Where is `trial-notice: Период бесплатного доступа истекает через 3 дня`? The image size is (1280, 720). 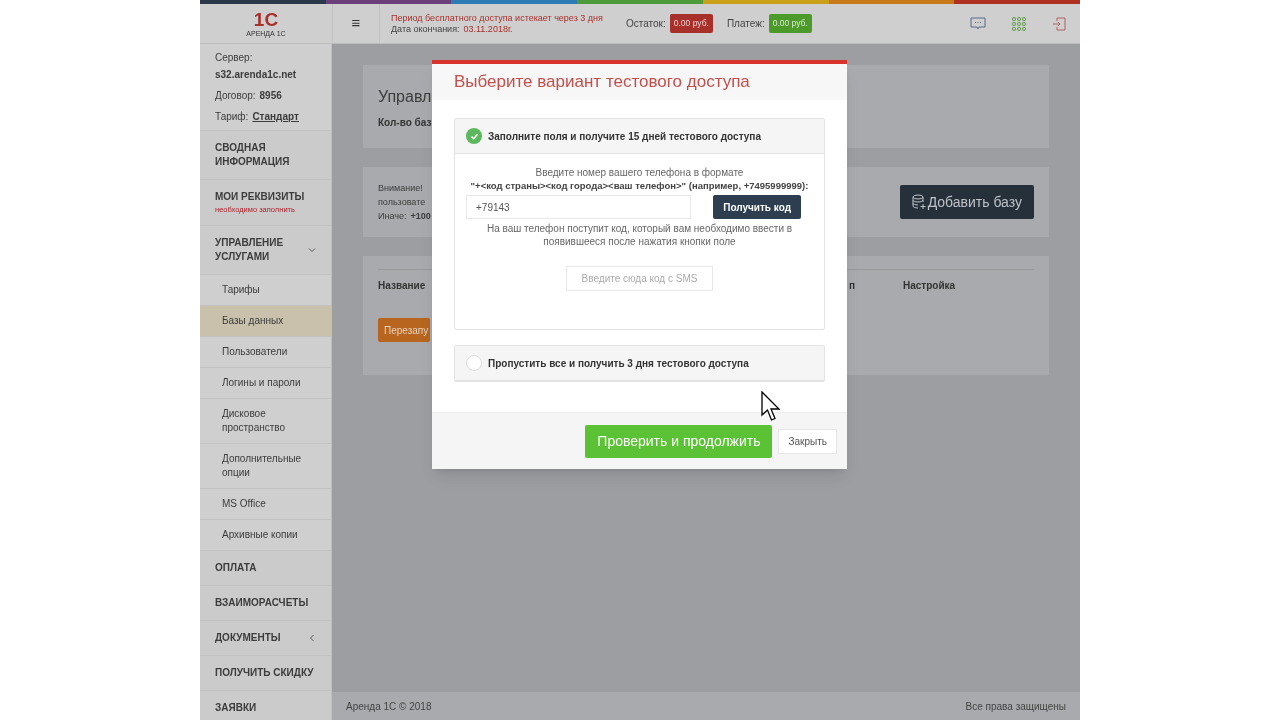 trial-notice: Период бесплатного доступа истекает через 3 дня is located at coordinates (497, 18).